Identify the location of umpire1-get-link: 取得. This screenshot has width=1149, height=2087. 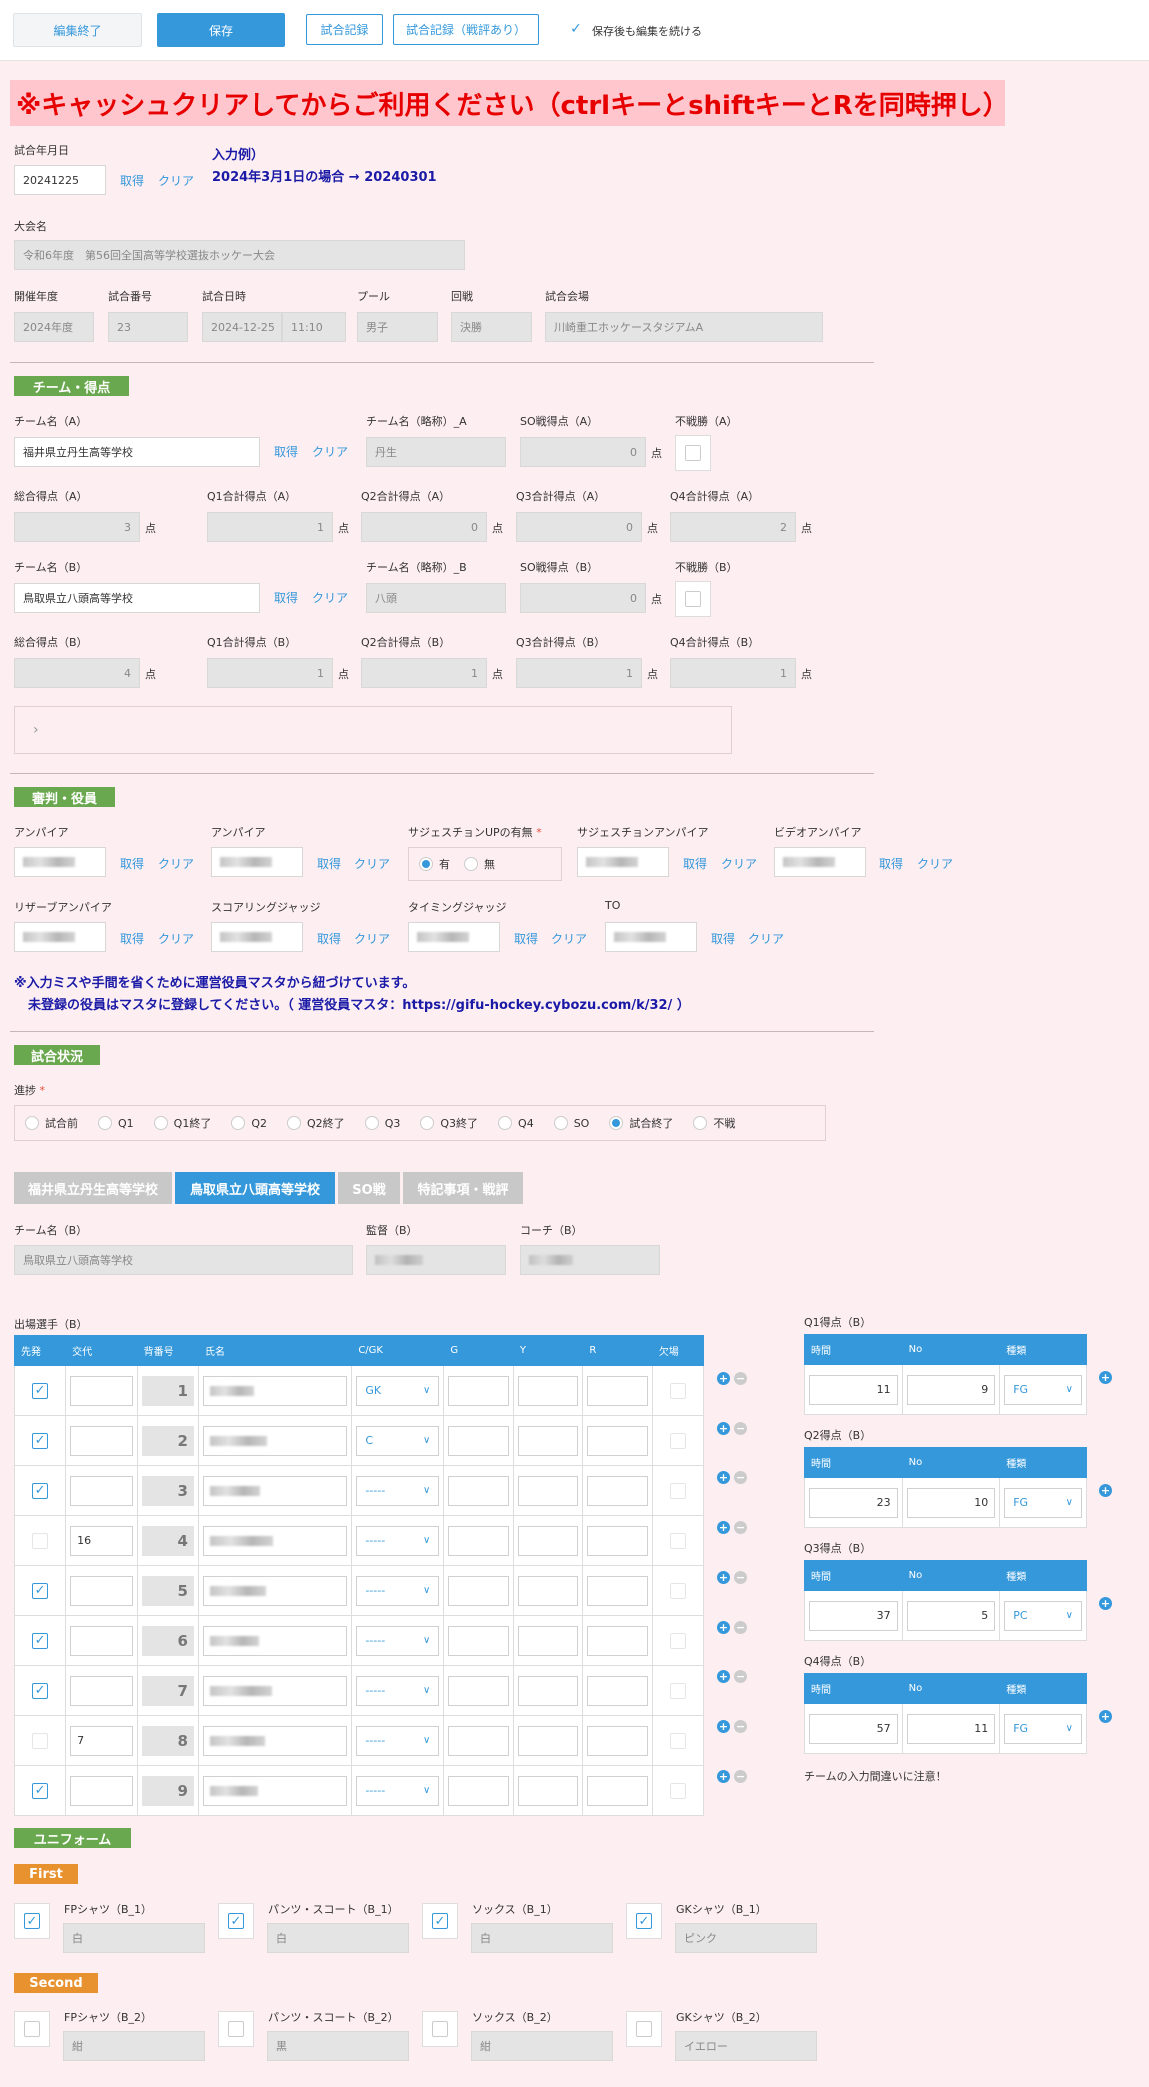
(132, 863).